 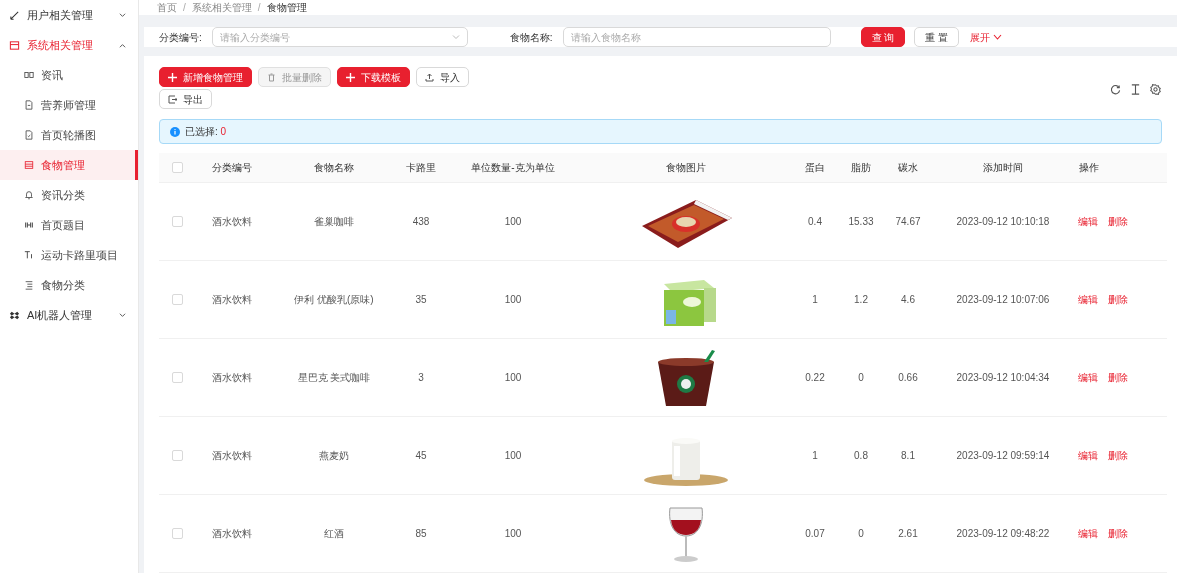 What do you see at coordinates (69, 165) in the screenshot?
I see `submenu-item: 食物管理` at bounding box center [69, 165].